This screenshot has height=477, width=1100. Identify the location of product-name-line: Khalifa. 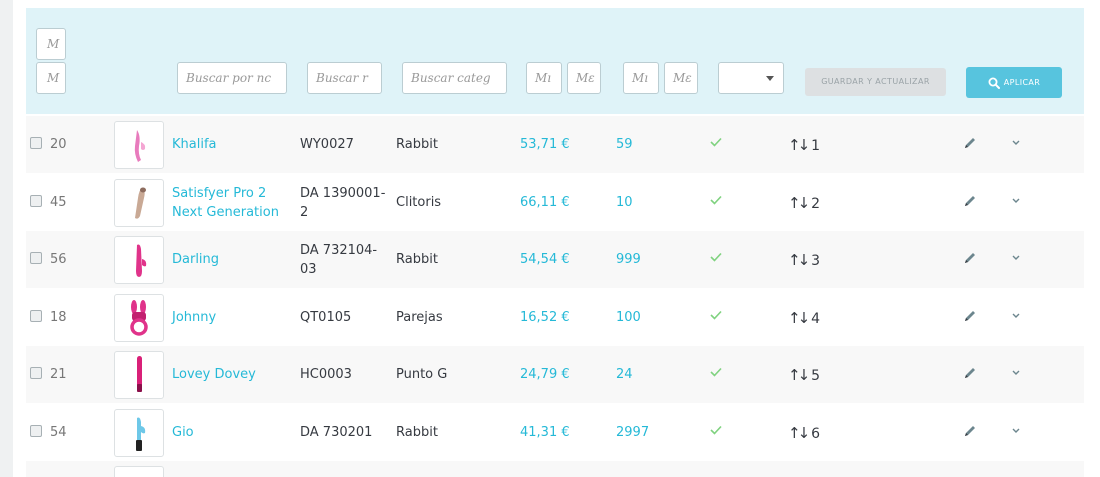
(194, 144).